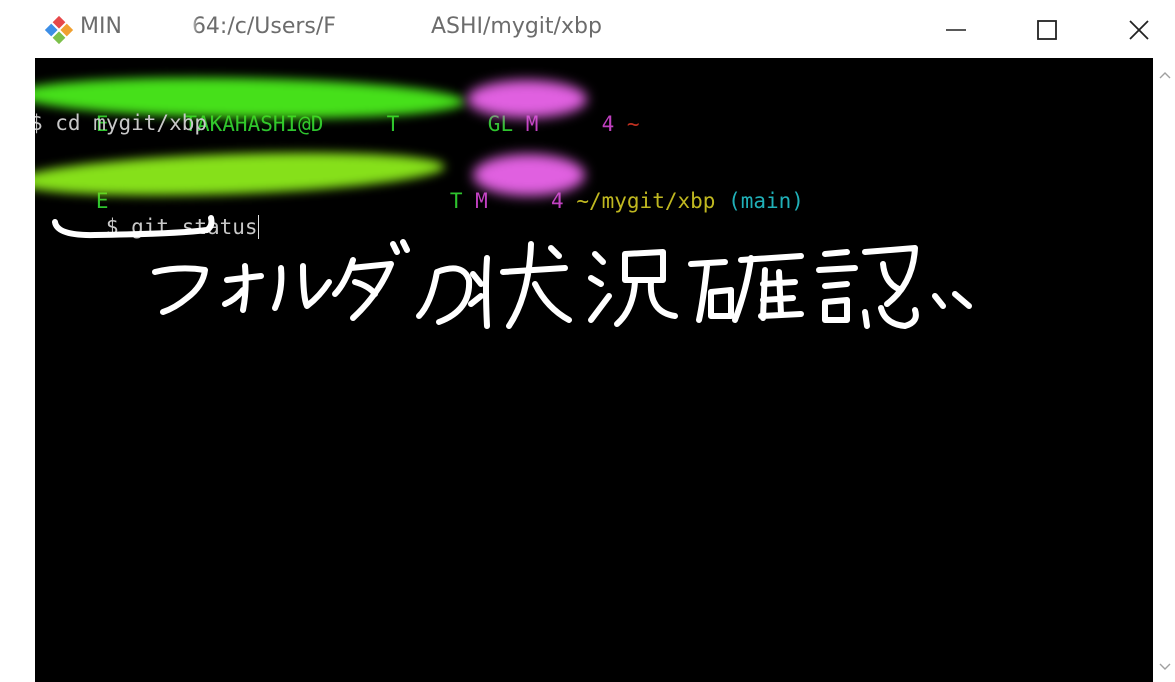 The image size is (1175, 682). What do you see at coordinates (59, 30) in the screenshot?
I see `git-app-icon` at bounding box center [59, 30].